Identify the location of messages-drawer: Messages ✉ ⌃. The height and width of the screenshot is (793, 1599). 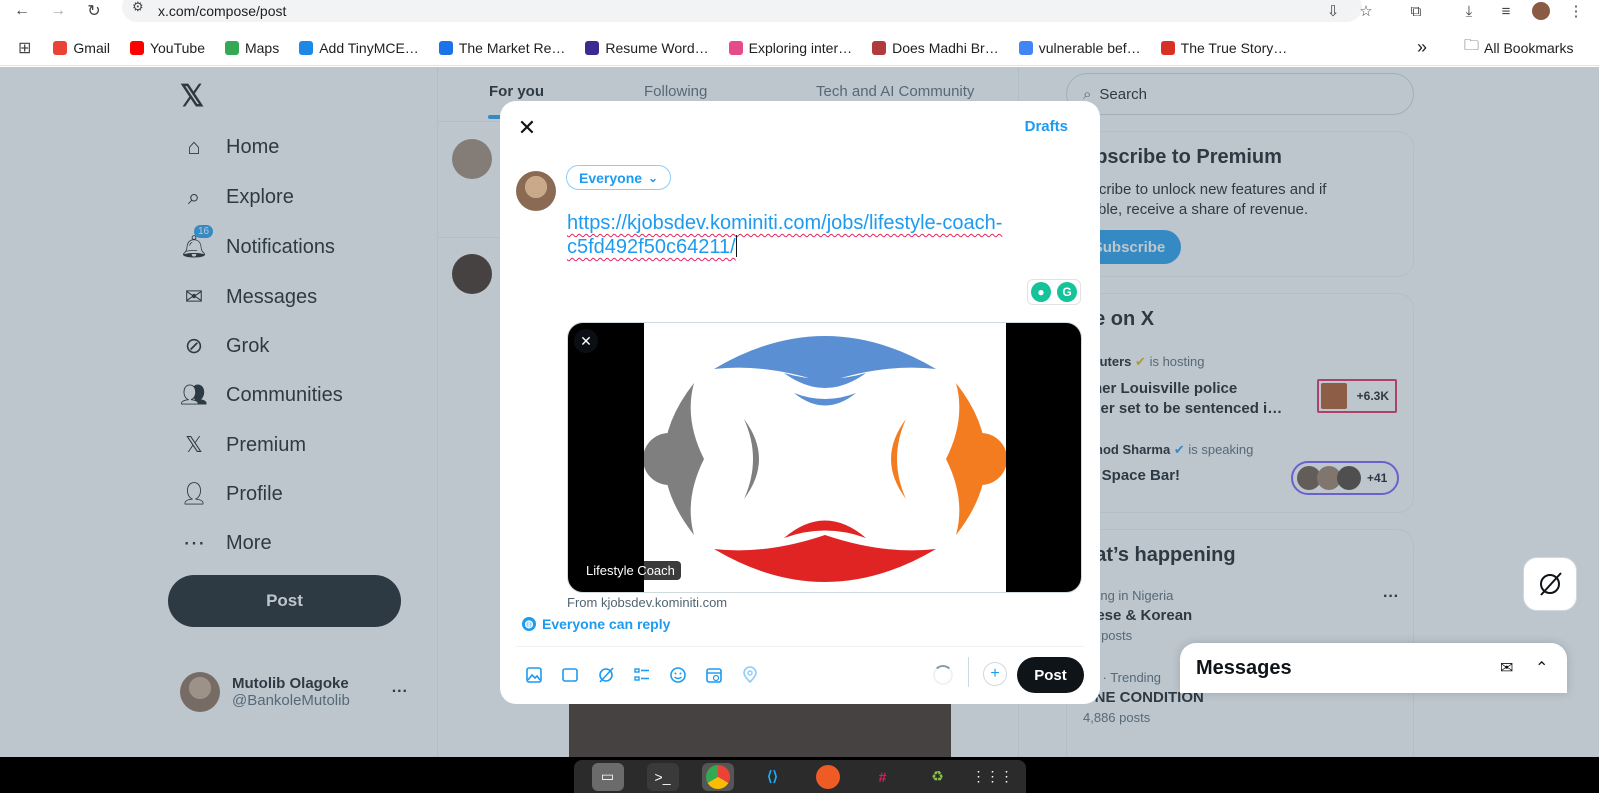
(1373, 668).